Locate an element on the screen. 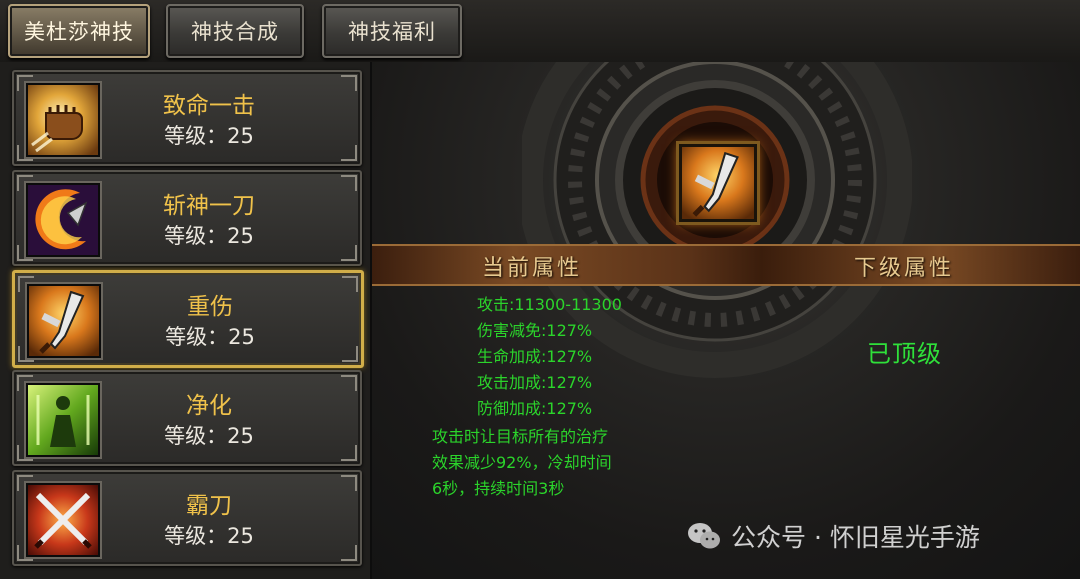 The width and height of the screenshot is (1080, 579). purify-figure-icon is located at coordinates (63, 420).